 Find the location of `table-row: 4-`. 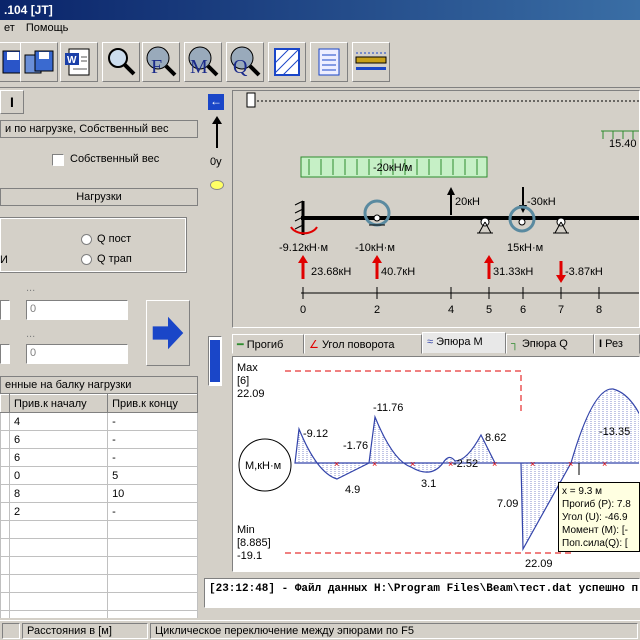

table-row: 4- is located at coordinates (99, 421).